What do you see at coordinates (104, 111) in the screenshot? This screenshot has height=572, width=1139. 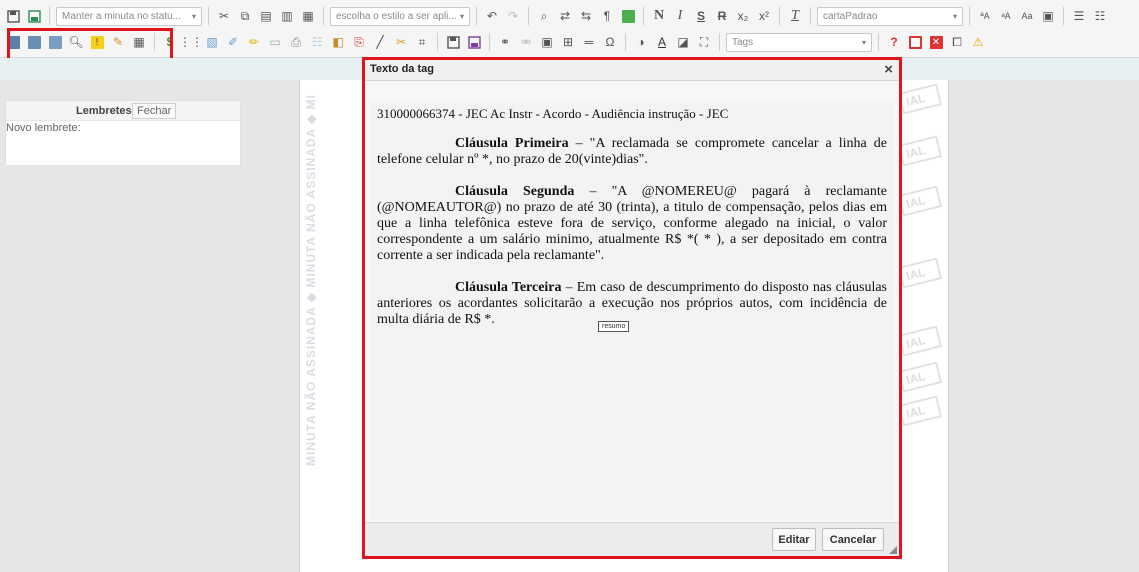 I see `reminders-title: Lembretes` at bounding box center [104, 111].